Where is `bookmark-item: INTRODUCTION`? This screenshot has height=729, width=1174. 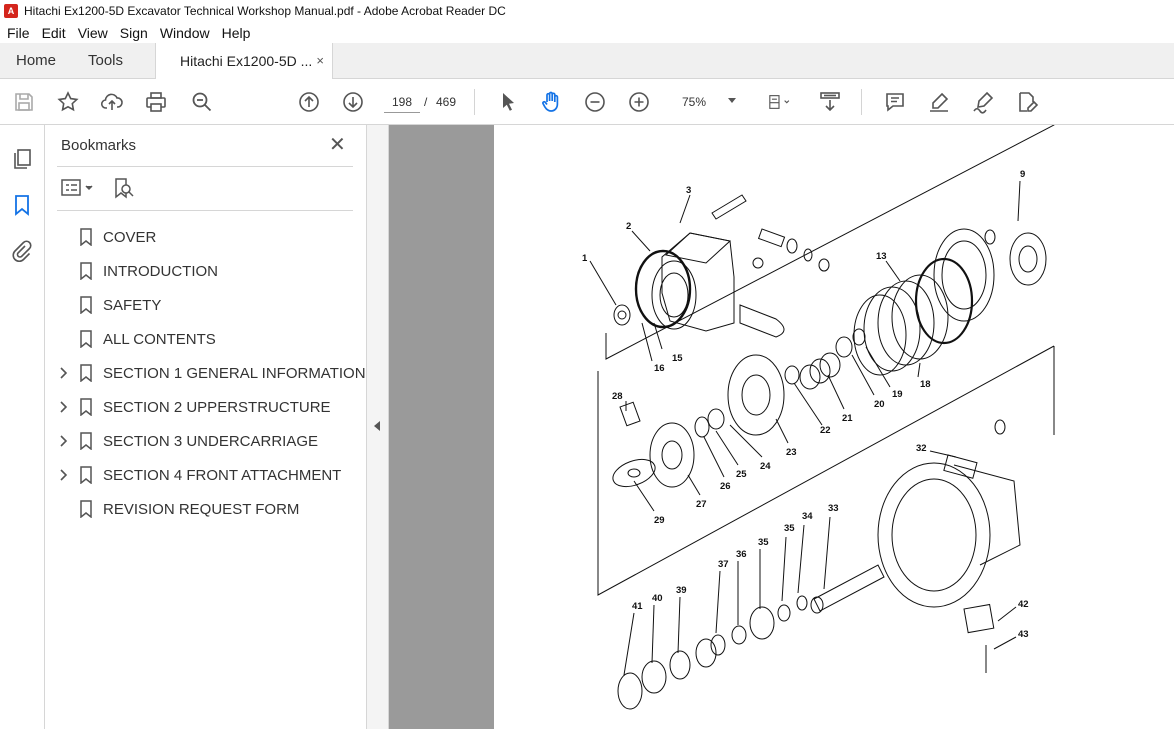 bookmark-item: INTRODUCTION is located at coordinates (206, 271).